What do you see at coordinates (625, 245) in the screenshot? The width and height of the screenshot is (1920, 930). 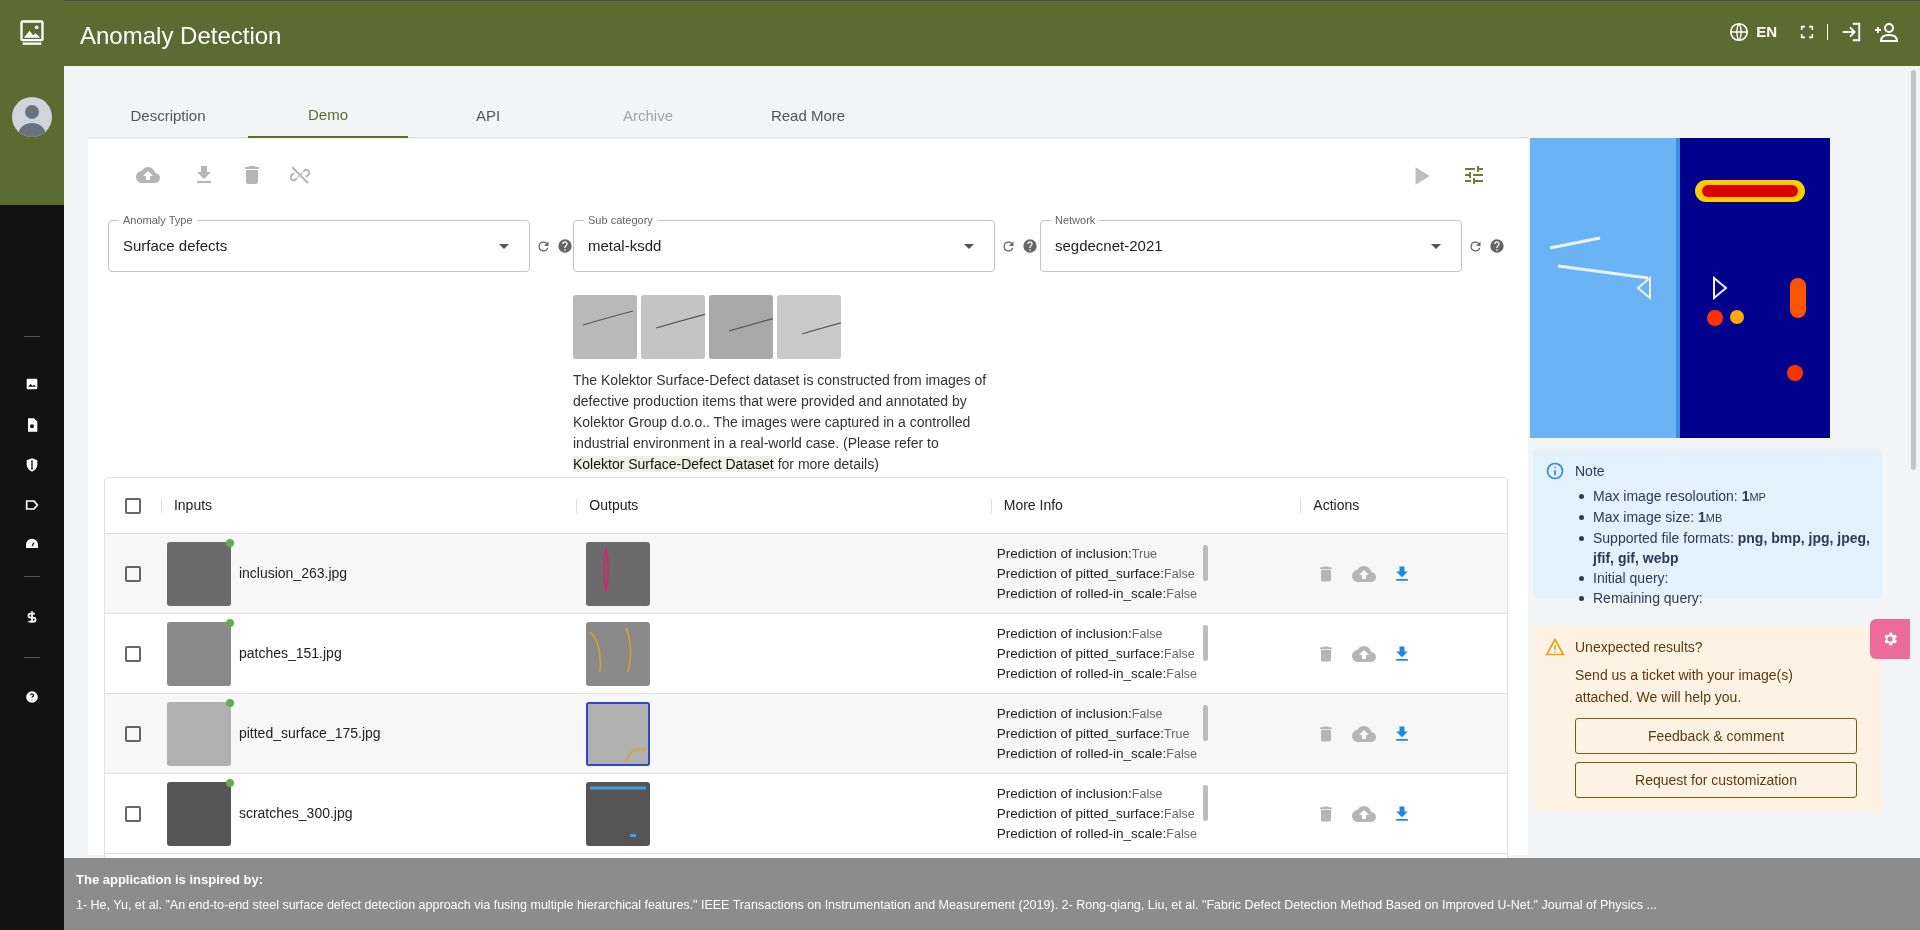 I see `dropdown-value: metal-ksdd` at bounding box center [625, 245].